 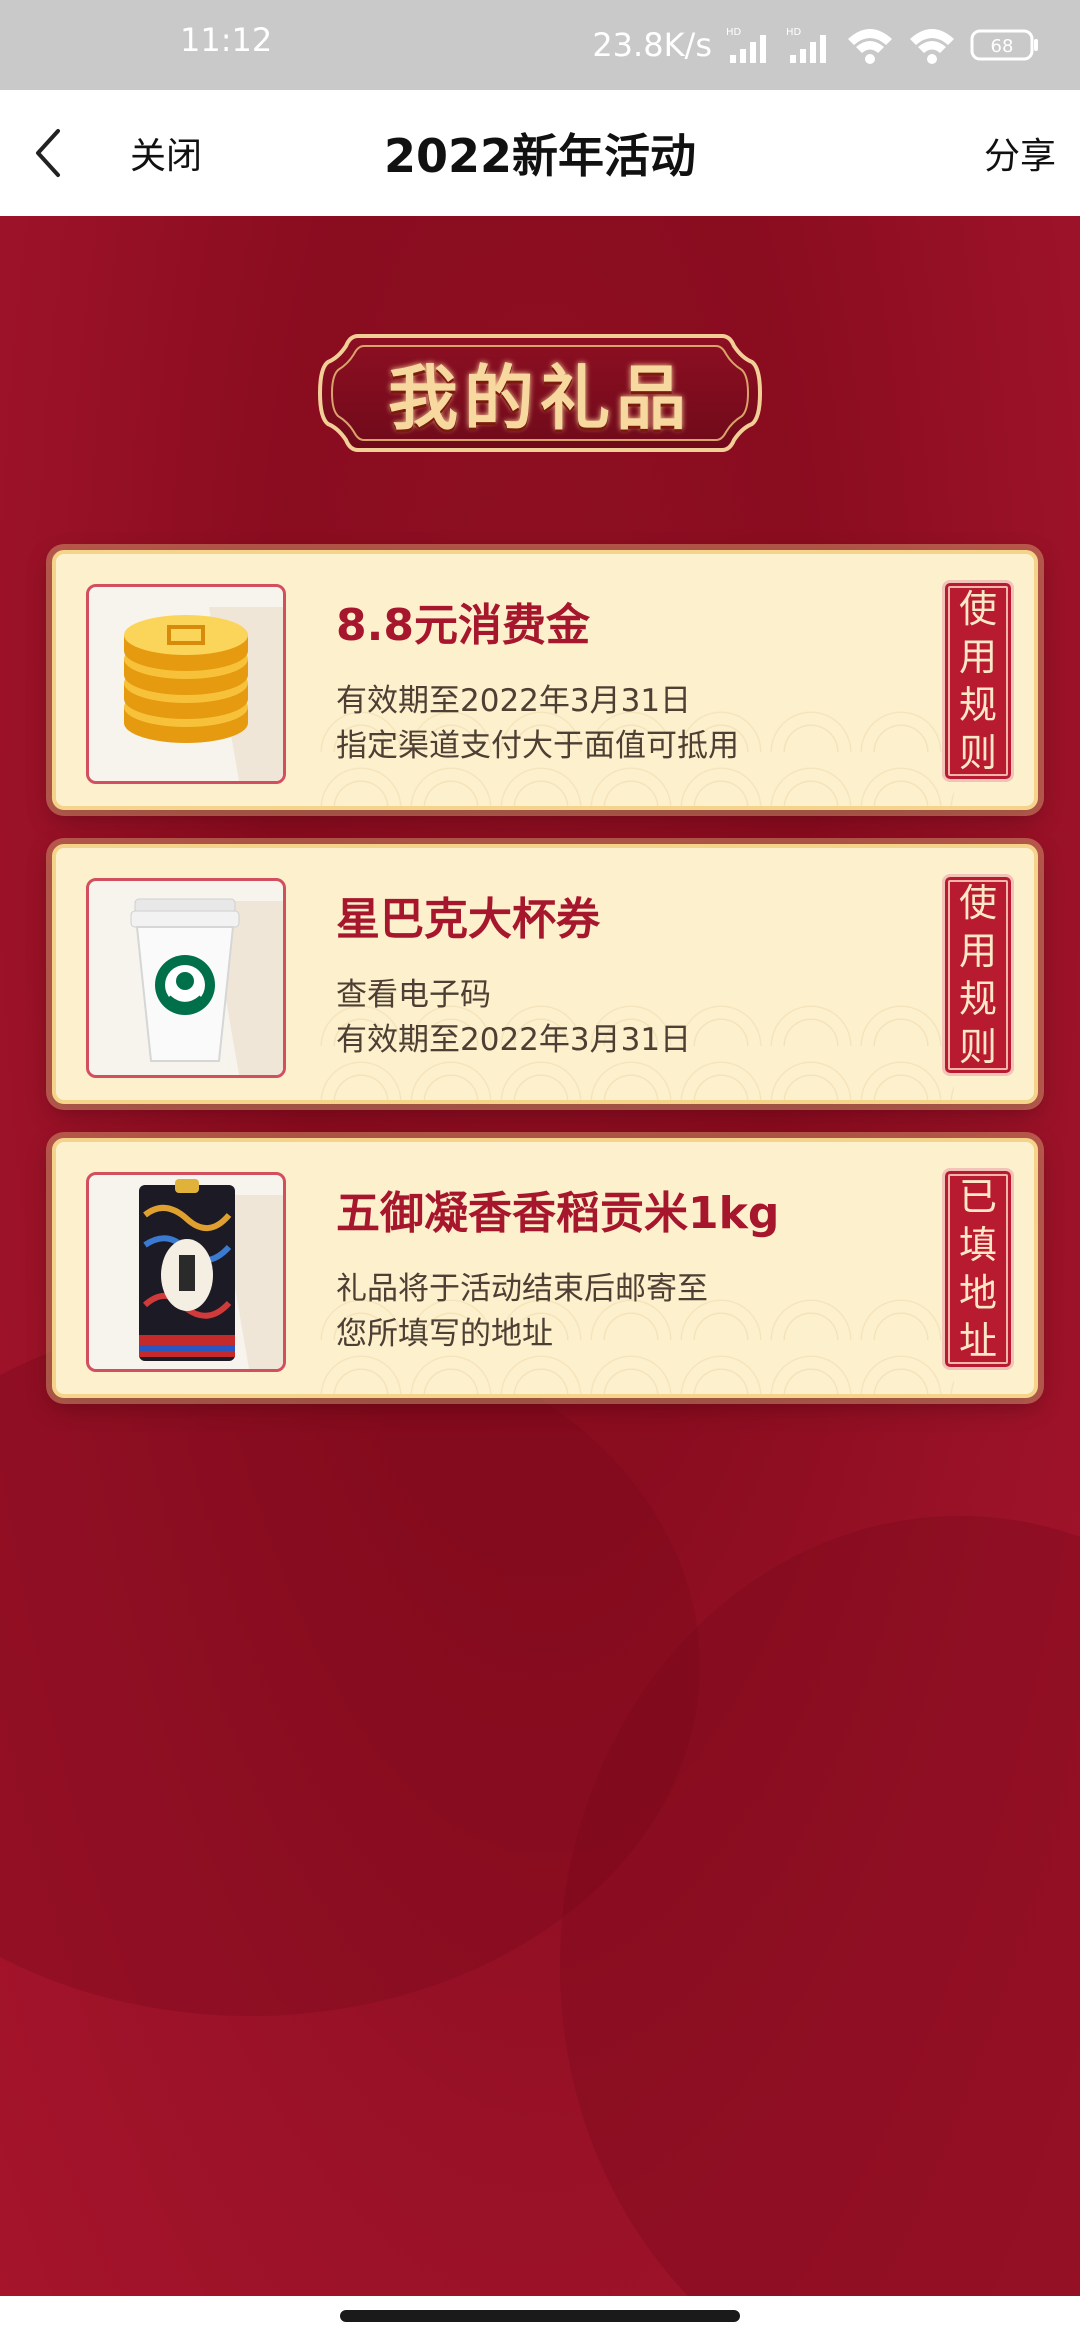 I want to click on battery-level: 68, so click(x=1002, y=46).